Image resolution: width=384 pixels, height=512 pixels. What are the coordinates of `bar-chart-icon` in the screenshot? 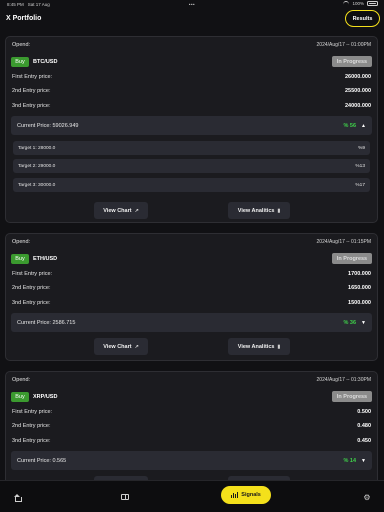 It's located at (235, 495).